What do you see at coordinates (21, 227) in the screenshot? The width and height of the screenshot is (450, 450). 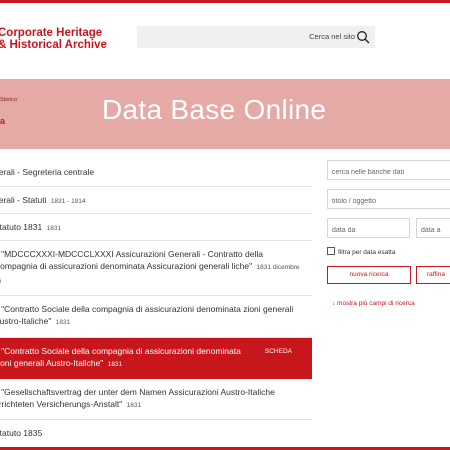 I see `result-text: Statuto 1831` at bounding box center [21, 227].